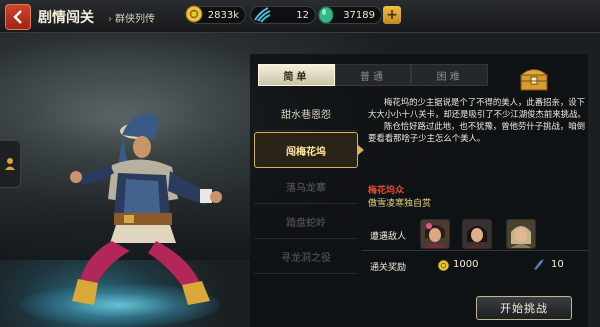  I want to click on back-button, so click(18, 17).